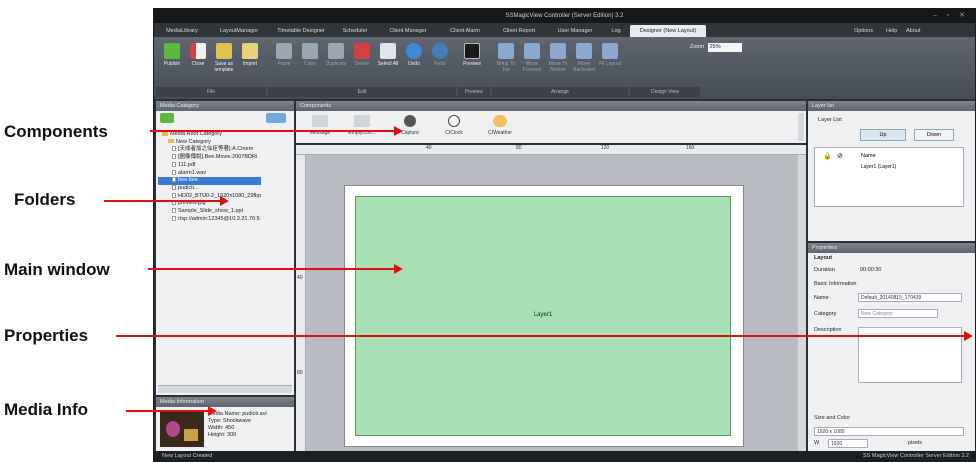  What do you see at coordinates (951, 16) in the screenshot?
I see `window-controls: – ▫ ✕` at bounding box center [951, 16].